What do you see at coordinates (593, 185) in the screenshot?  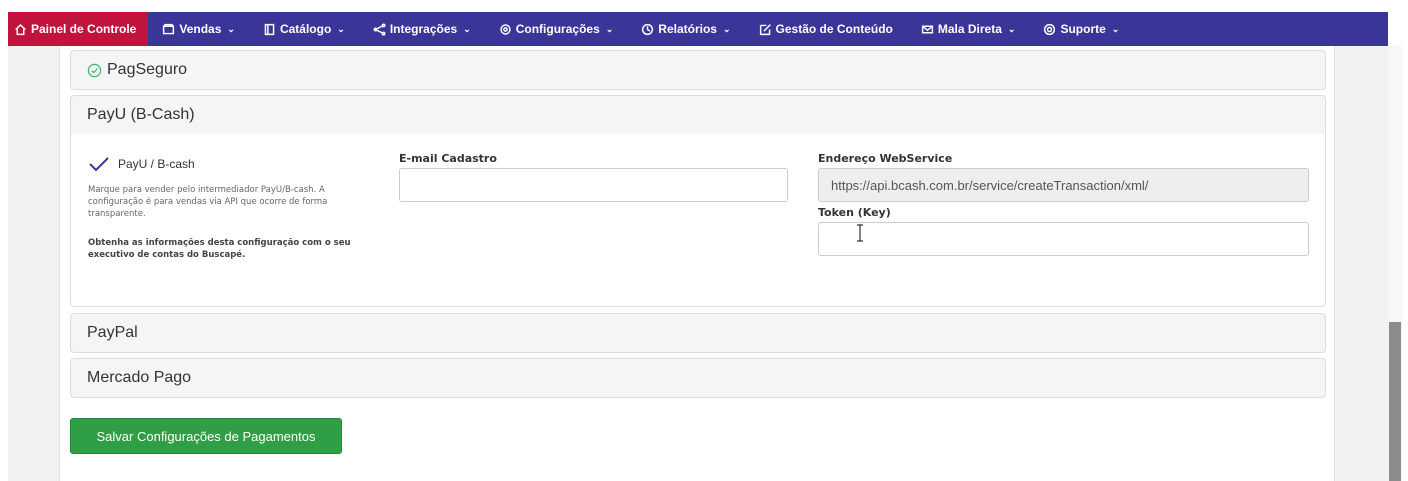 I see `email-cadastro-input` at bounding box center [593, 185].